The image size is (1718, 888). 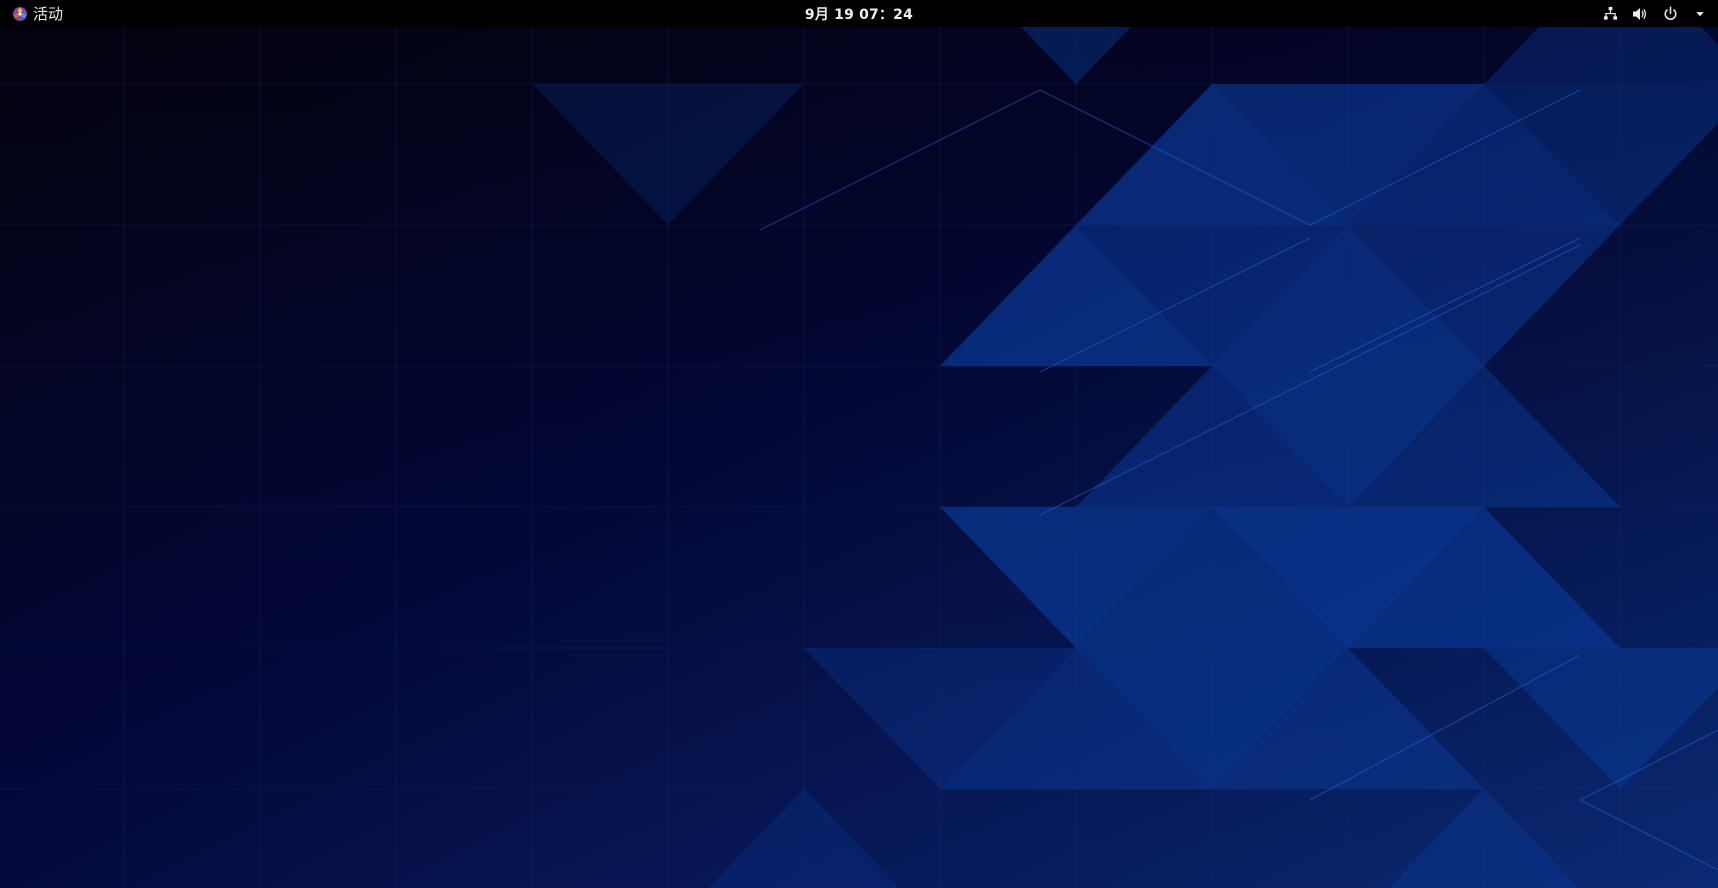 I want to click on top-bar: 活动 9月 19 07：24, so click(x=859, y=13).